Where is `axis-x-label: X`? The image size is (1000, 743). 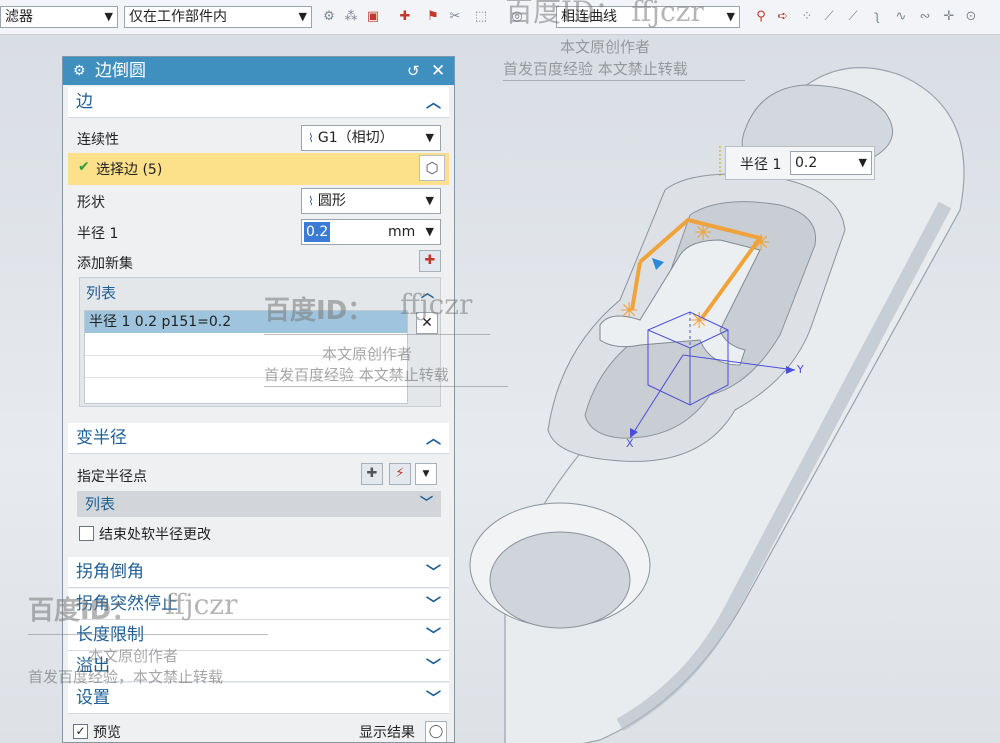 axis-x-label: X is located at coordinates (630, 443).